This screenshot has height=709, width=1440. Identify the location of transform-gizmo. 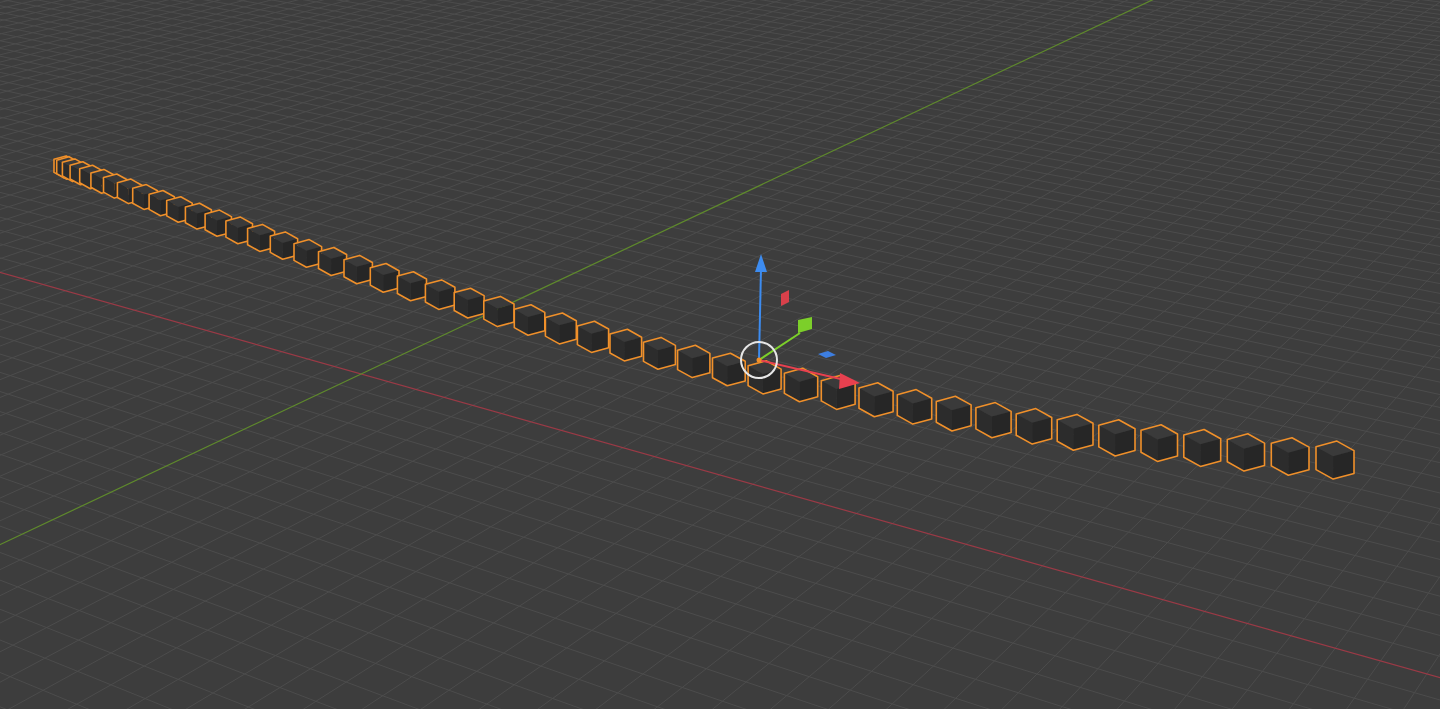
(800, 321).